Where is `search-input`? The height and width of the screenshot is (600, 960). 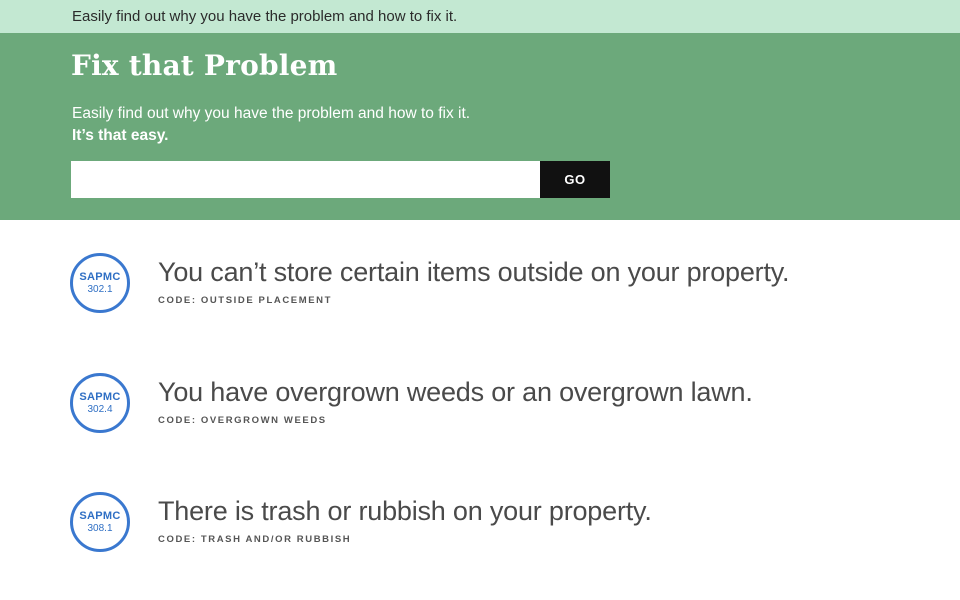
search-input is located at coordinates (305, 179).